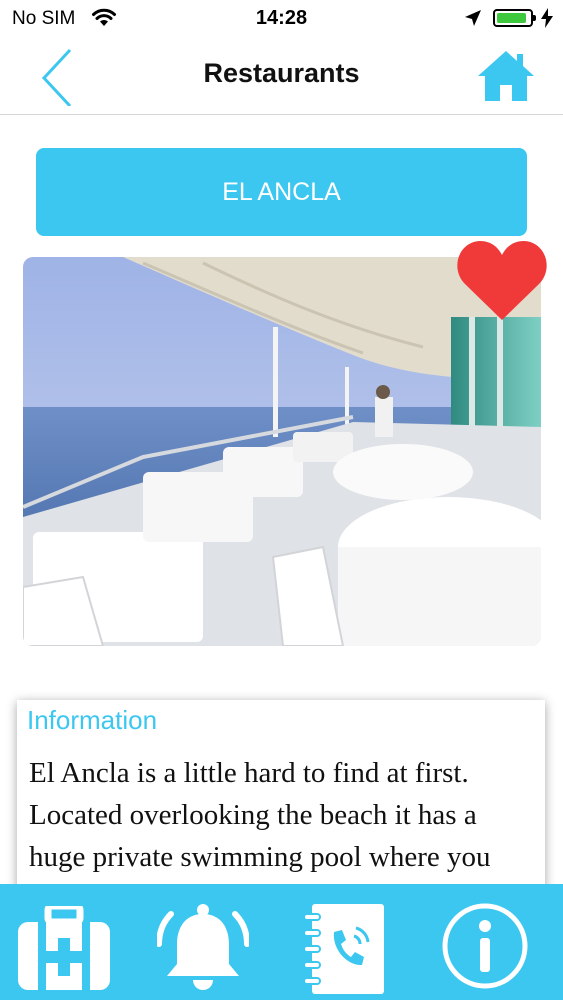  I want to click on tab-alerts, so click(211, 942).